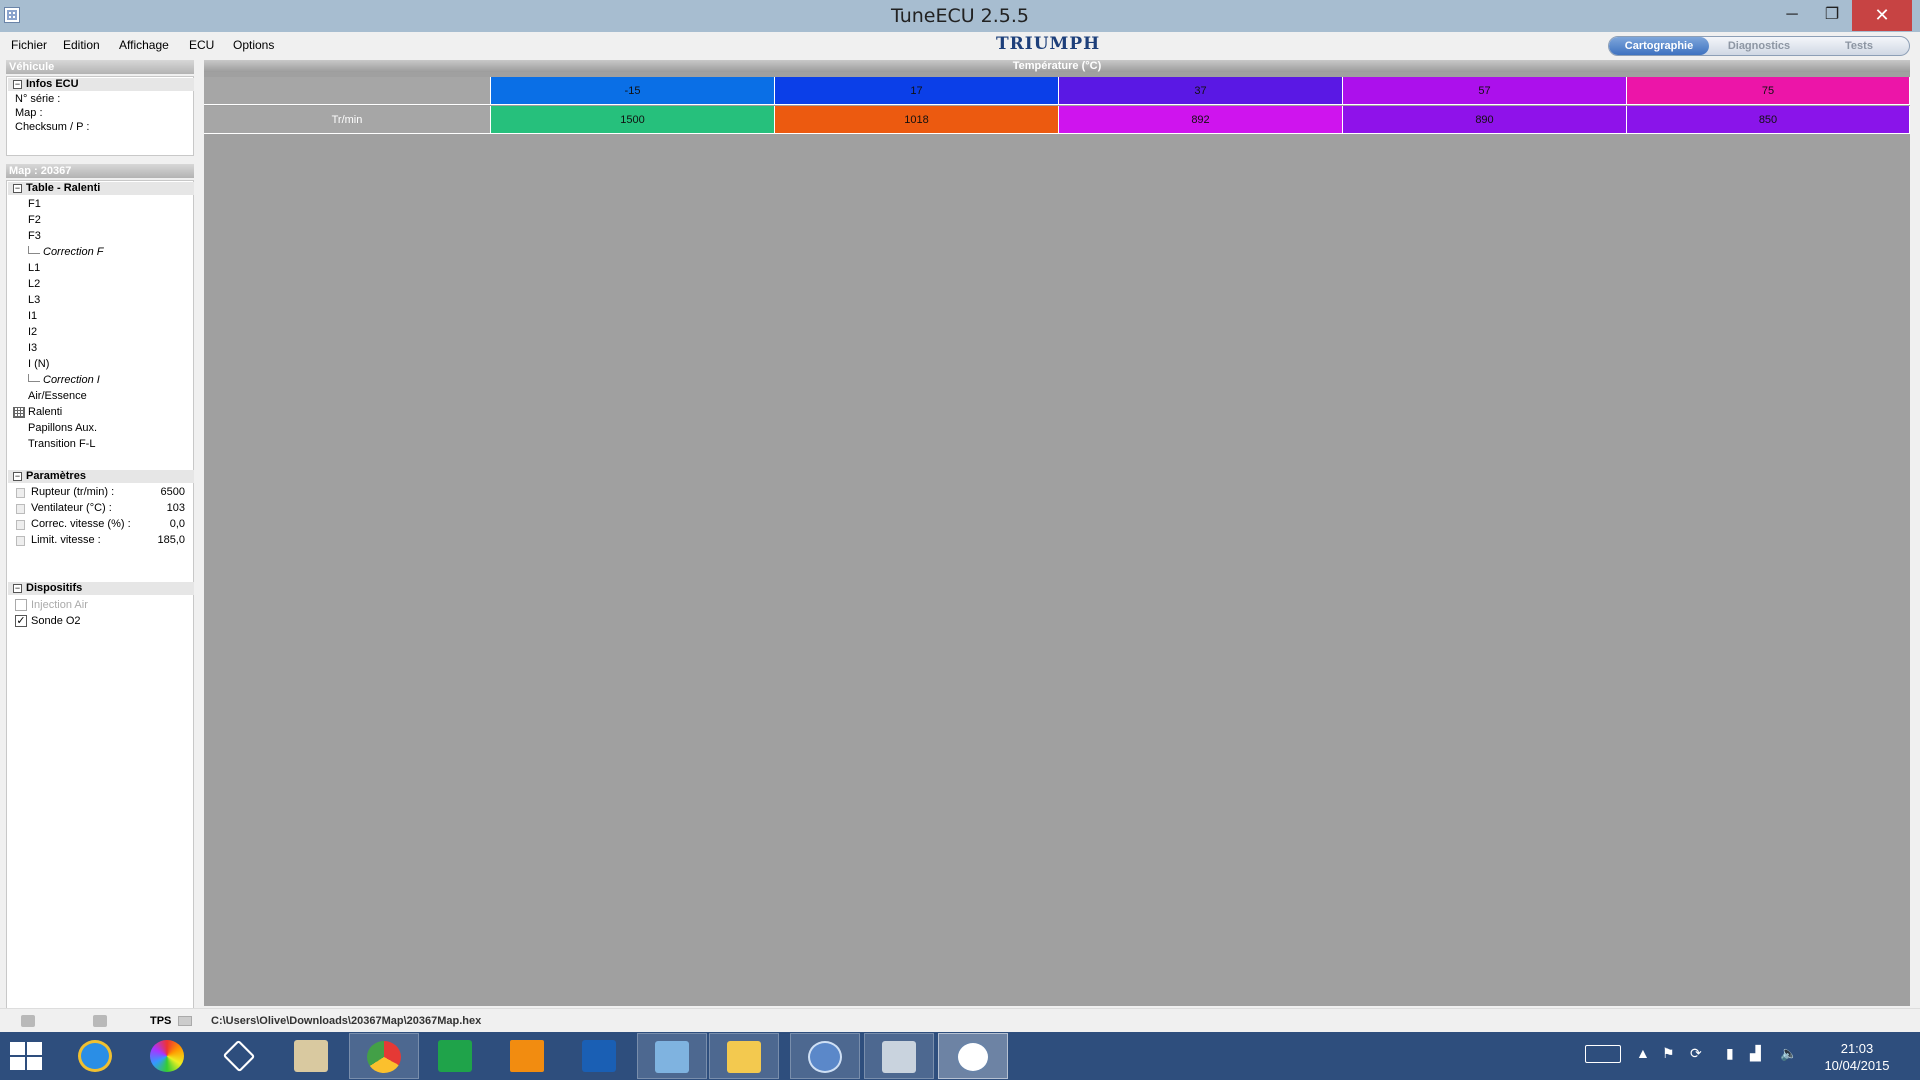 The image size is (1920, 1080). Describe the element at coordinates (973, 1056) in the screenshot. I see `tuneecu-taskbar-icon` at that location.